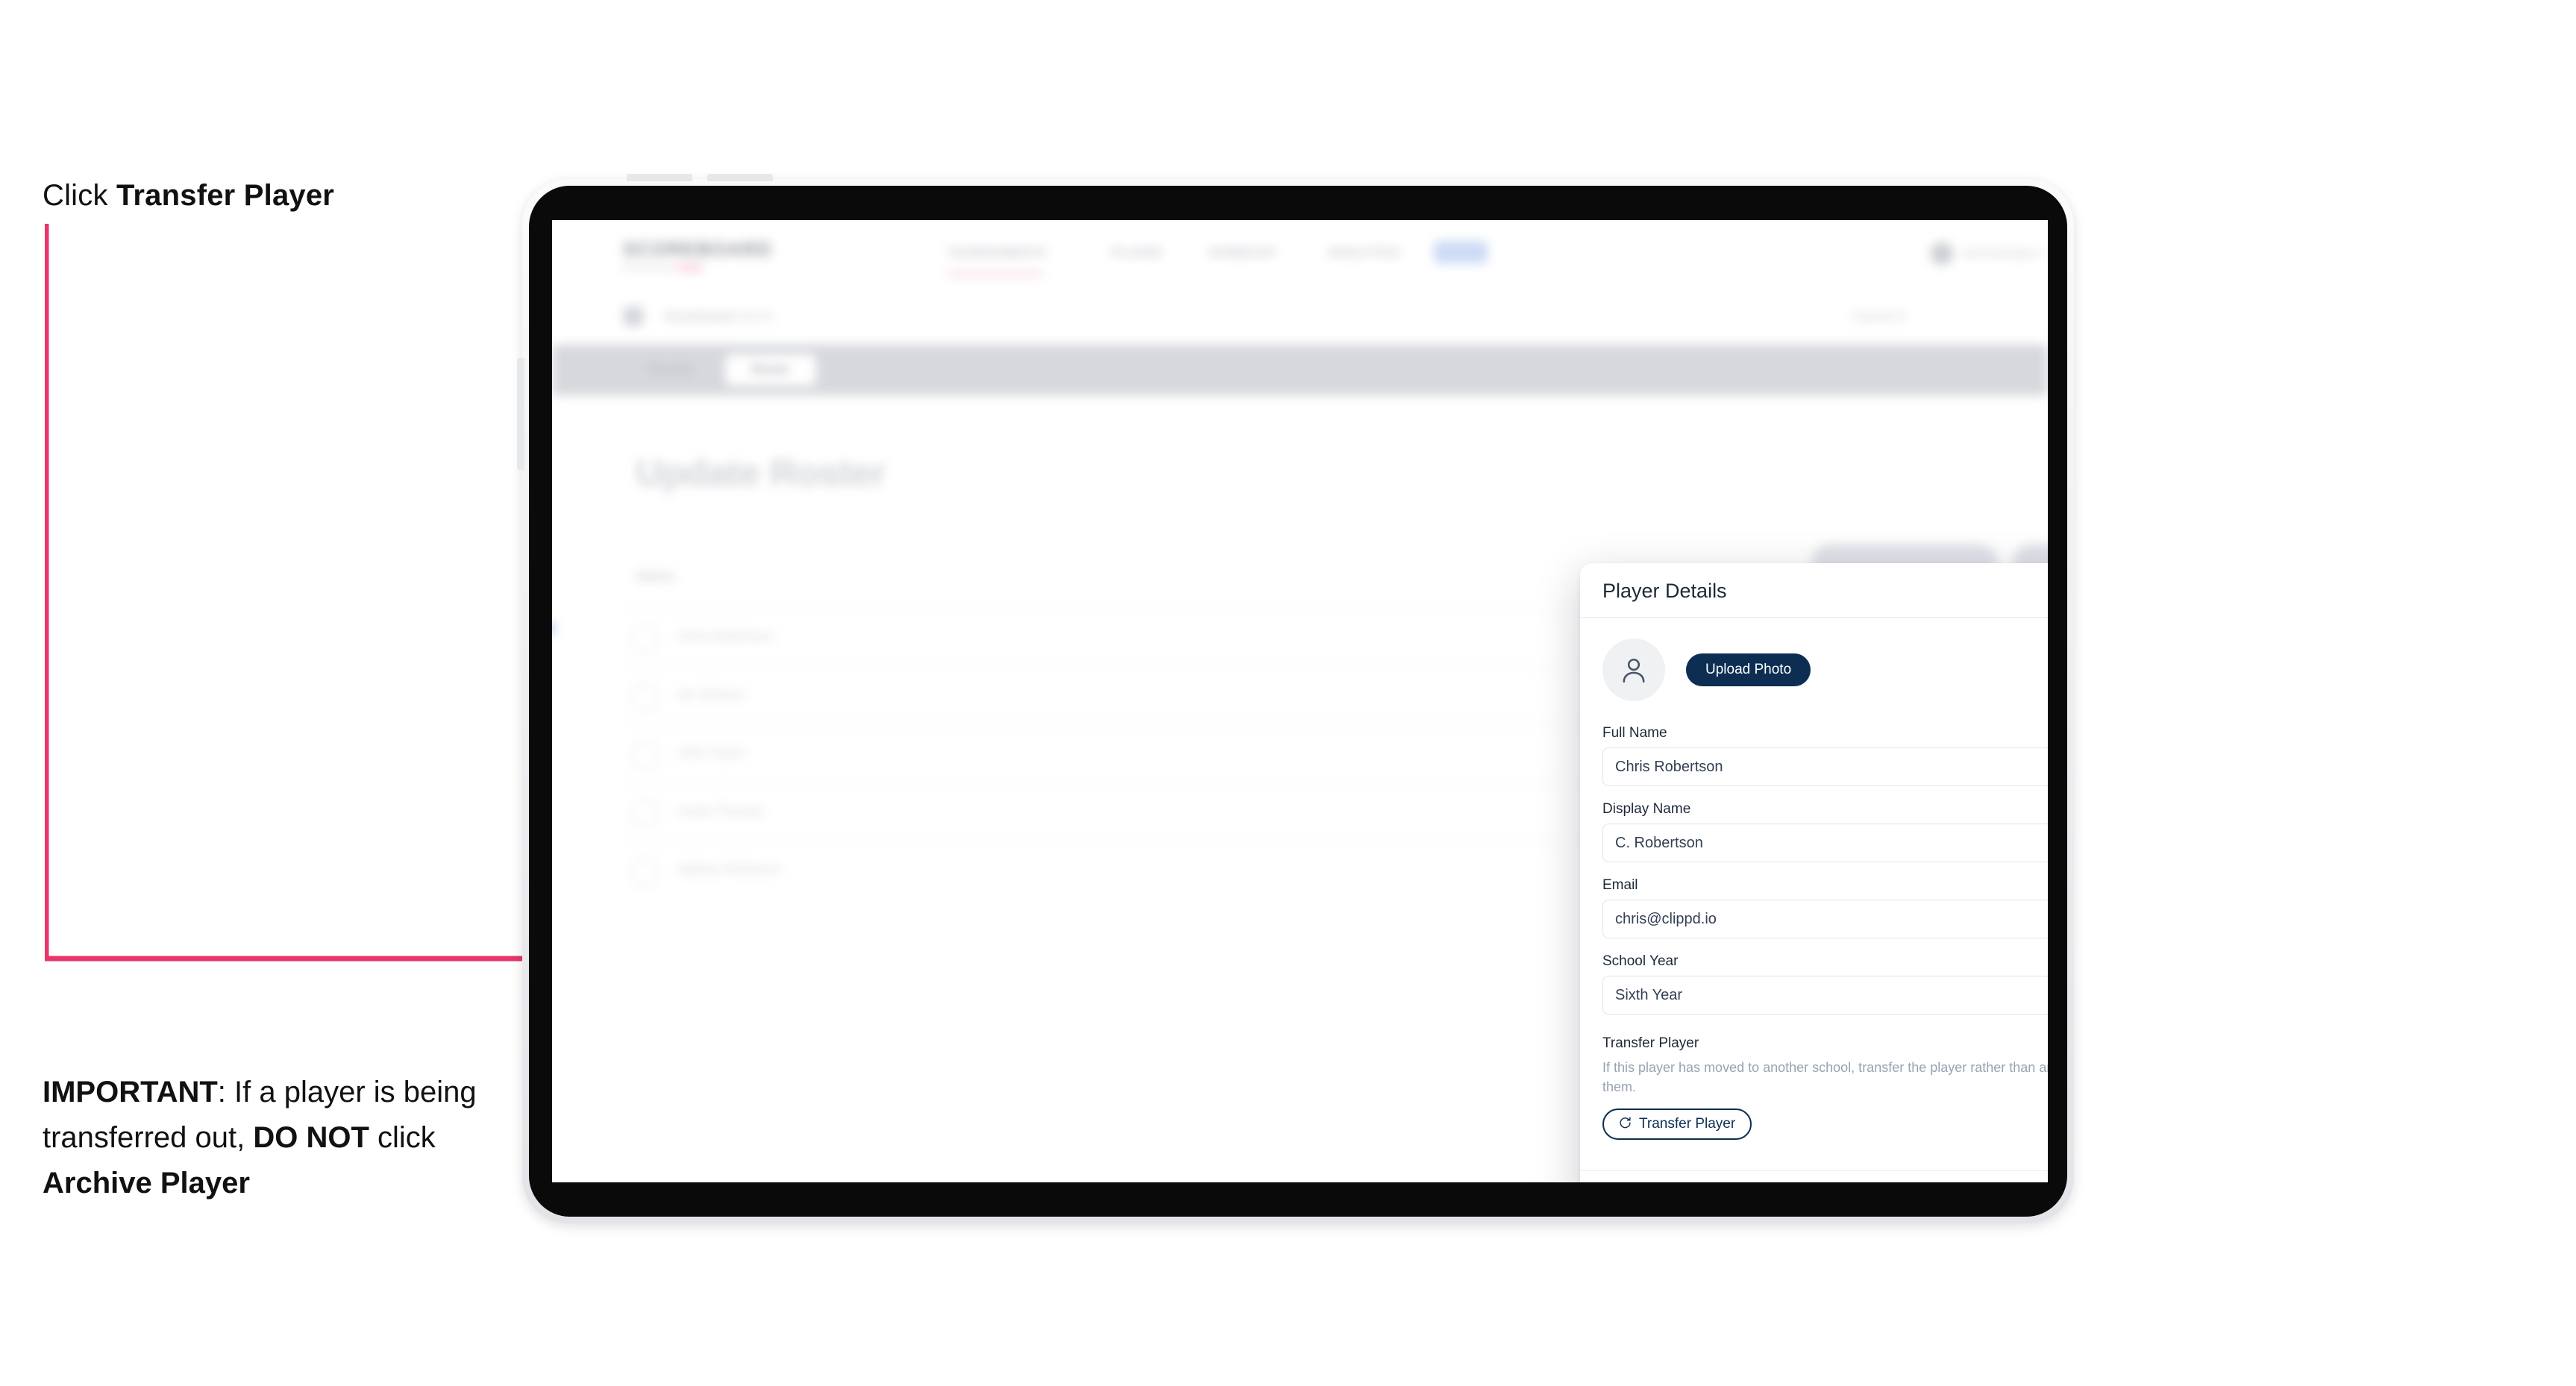 The width and height of the screenshot is (2576, 1386). I want to click on display-name-input, so click(1825, 843).